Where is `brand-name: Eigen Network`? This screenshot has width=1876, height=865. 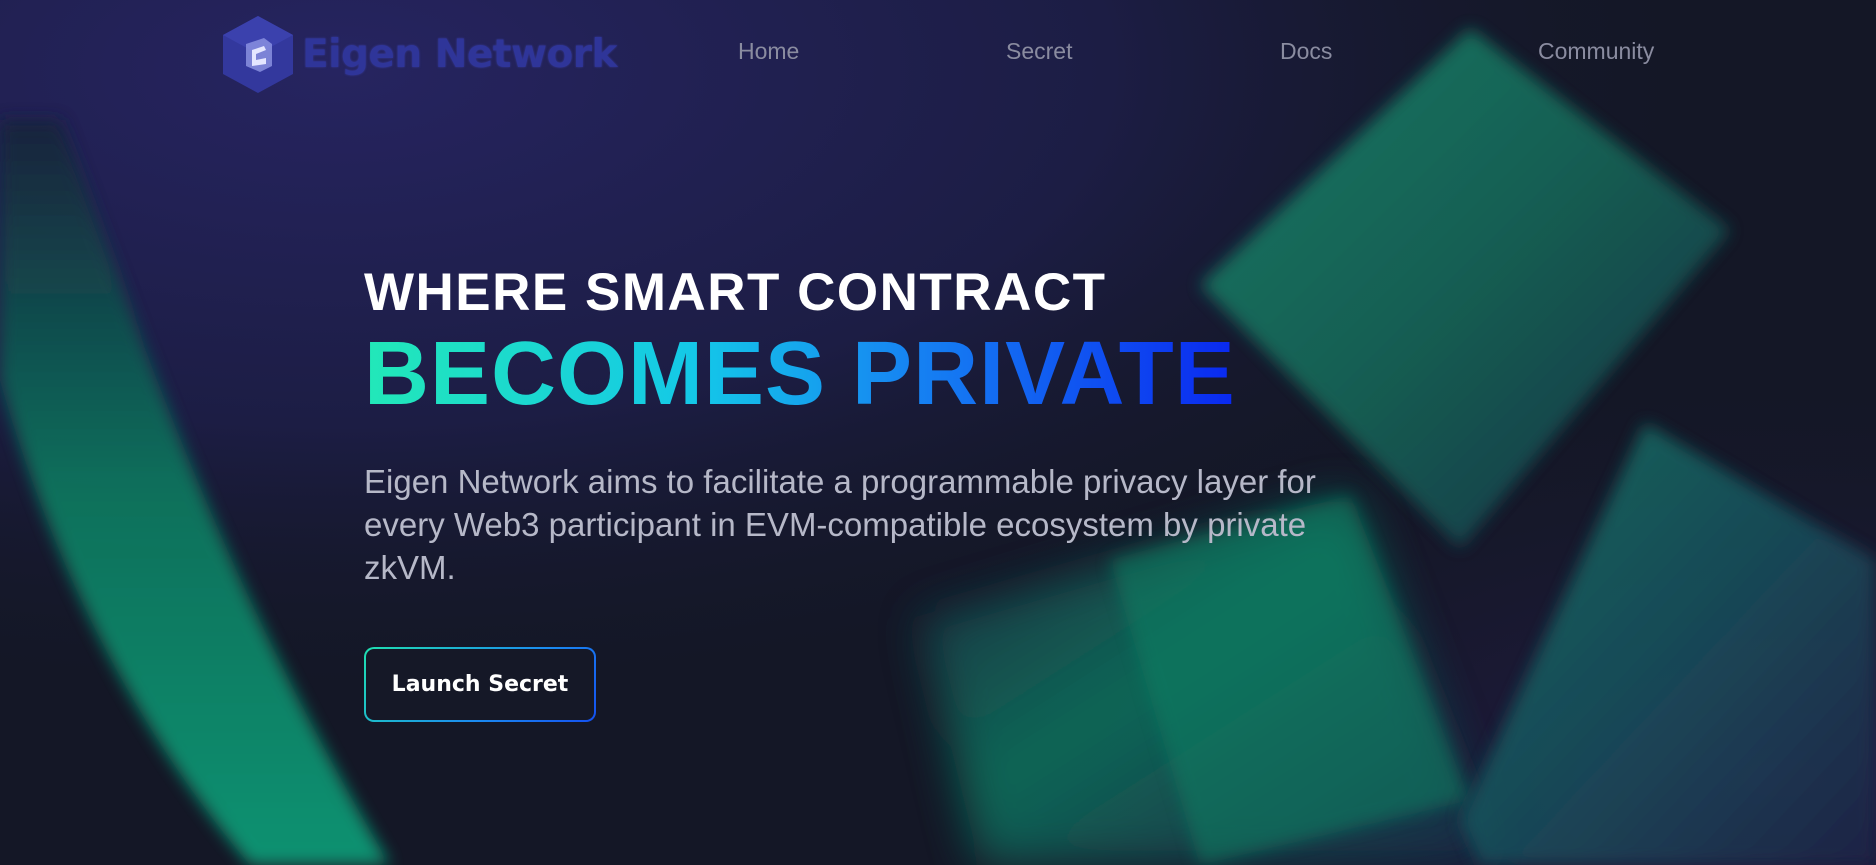
brand-name: Eigen Network is located at coordinates (459, 54).